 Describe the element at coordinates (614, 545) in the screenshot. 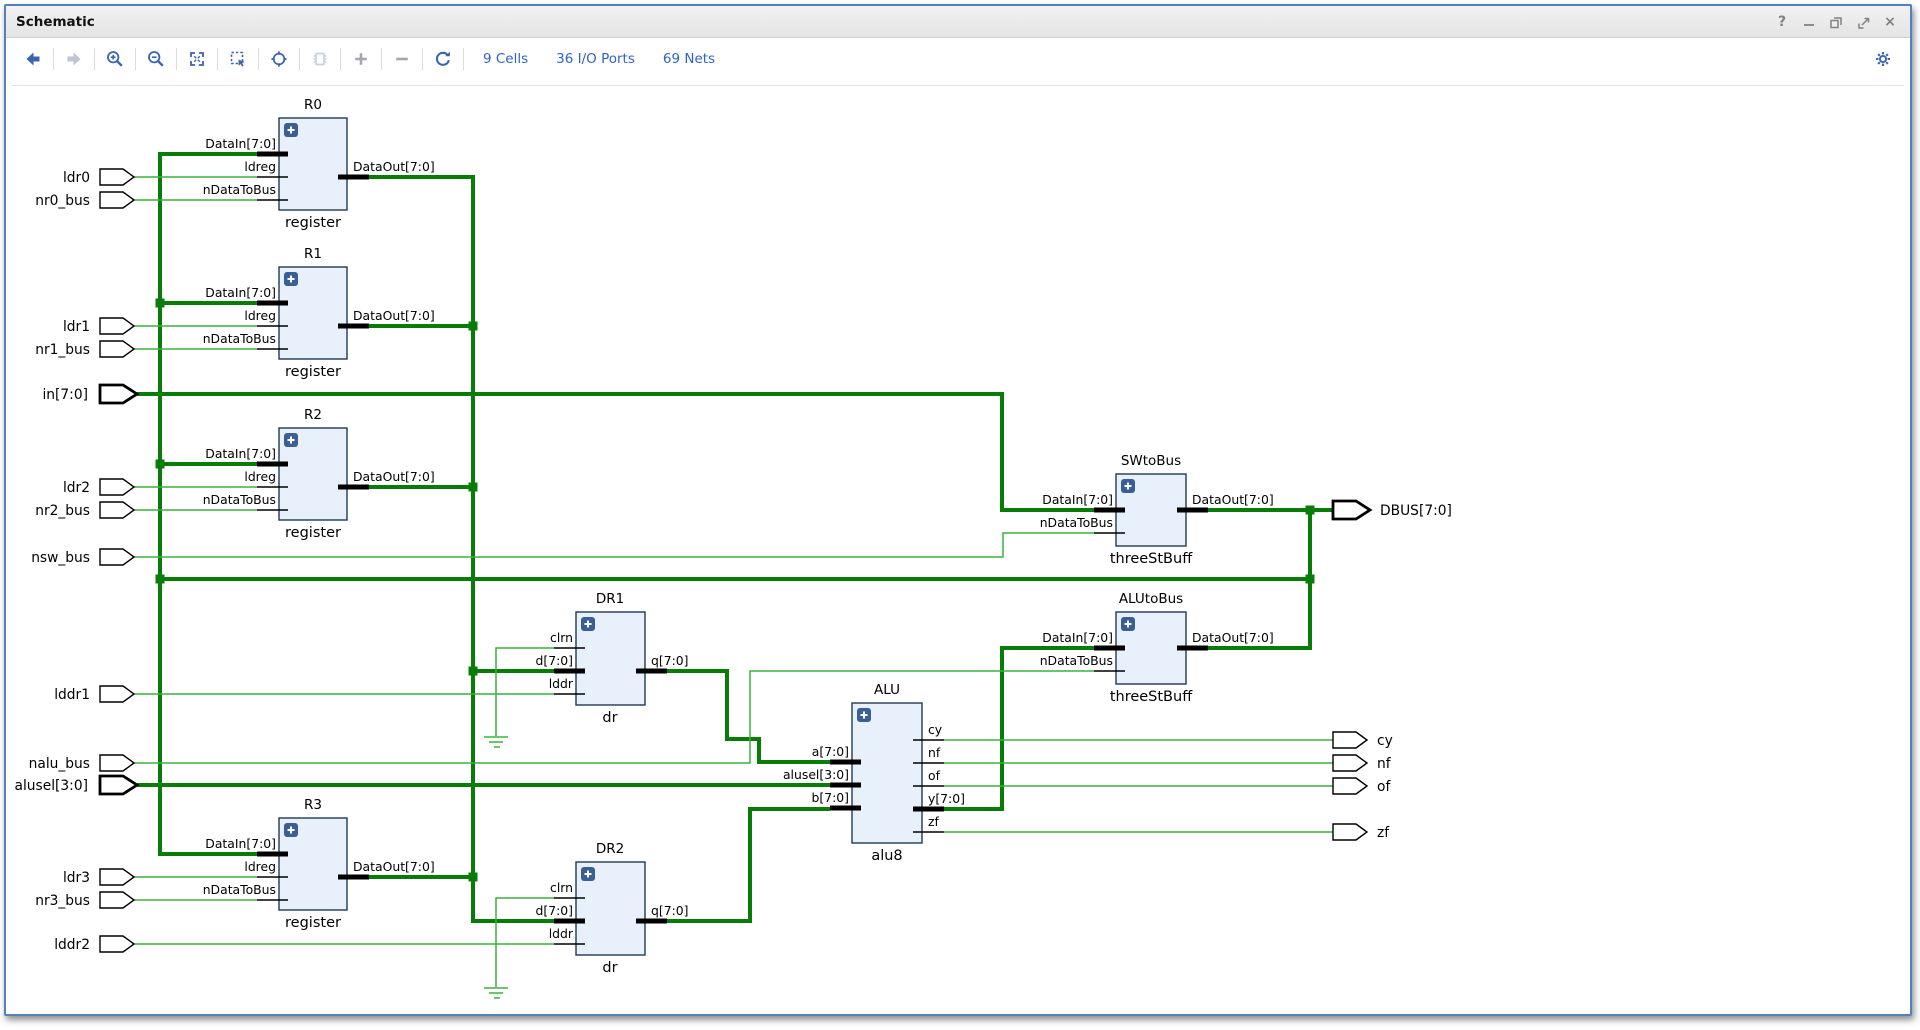

I see `net-nsw-bus` at that location.